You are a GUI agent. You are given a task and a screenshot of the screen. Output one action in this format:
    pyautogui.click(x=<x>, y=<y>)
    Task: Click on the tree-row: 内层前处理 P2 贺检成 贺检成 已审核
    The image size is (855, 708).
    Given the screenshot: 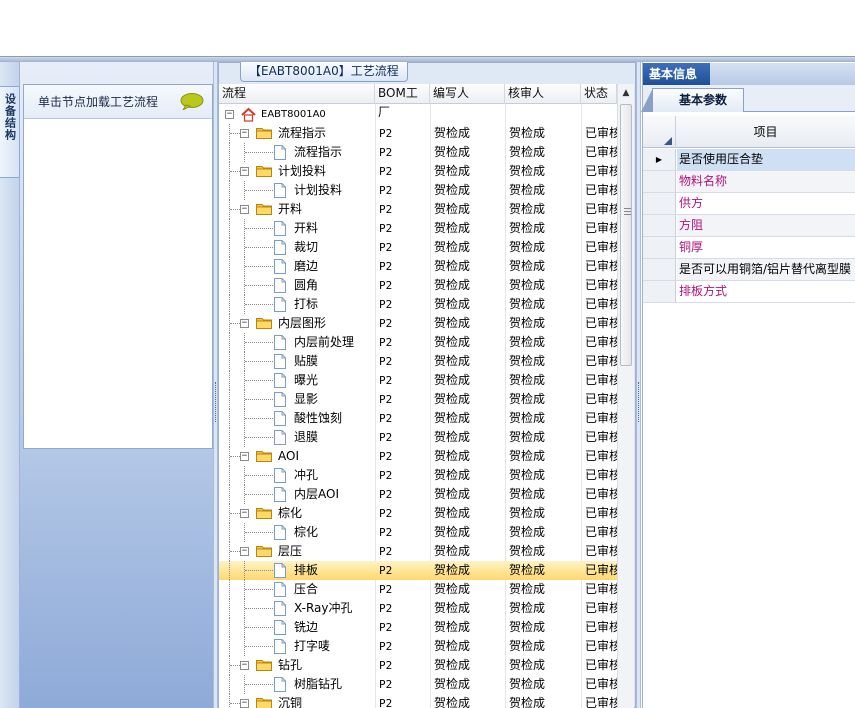 What is the action you would take?
    pyautogui.click(x=418, y=342)
    